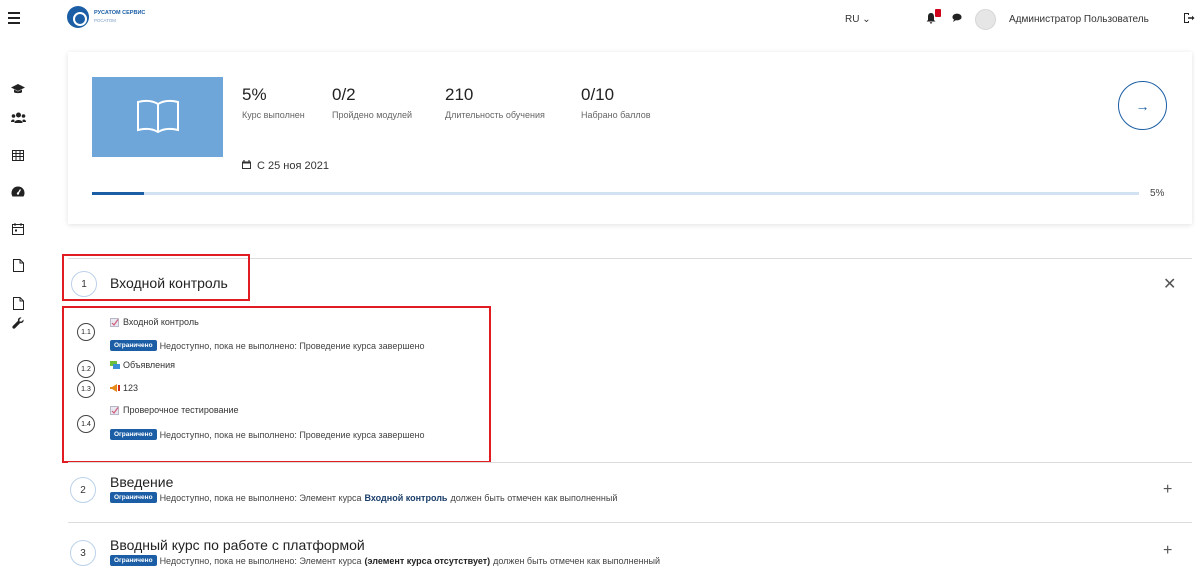 The height and width of the screenshot is (576, 1195). I want to click on date-text: С 25 ноя 2021, so click(293, 166).